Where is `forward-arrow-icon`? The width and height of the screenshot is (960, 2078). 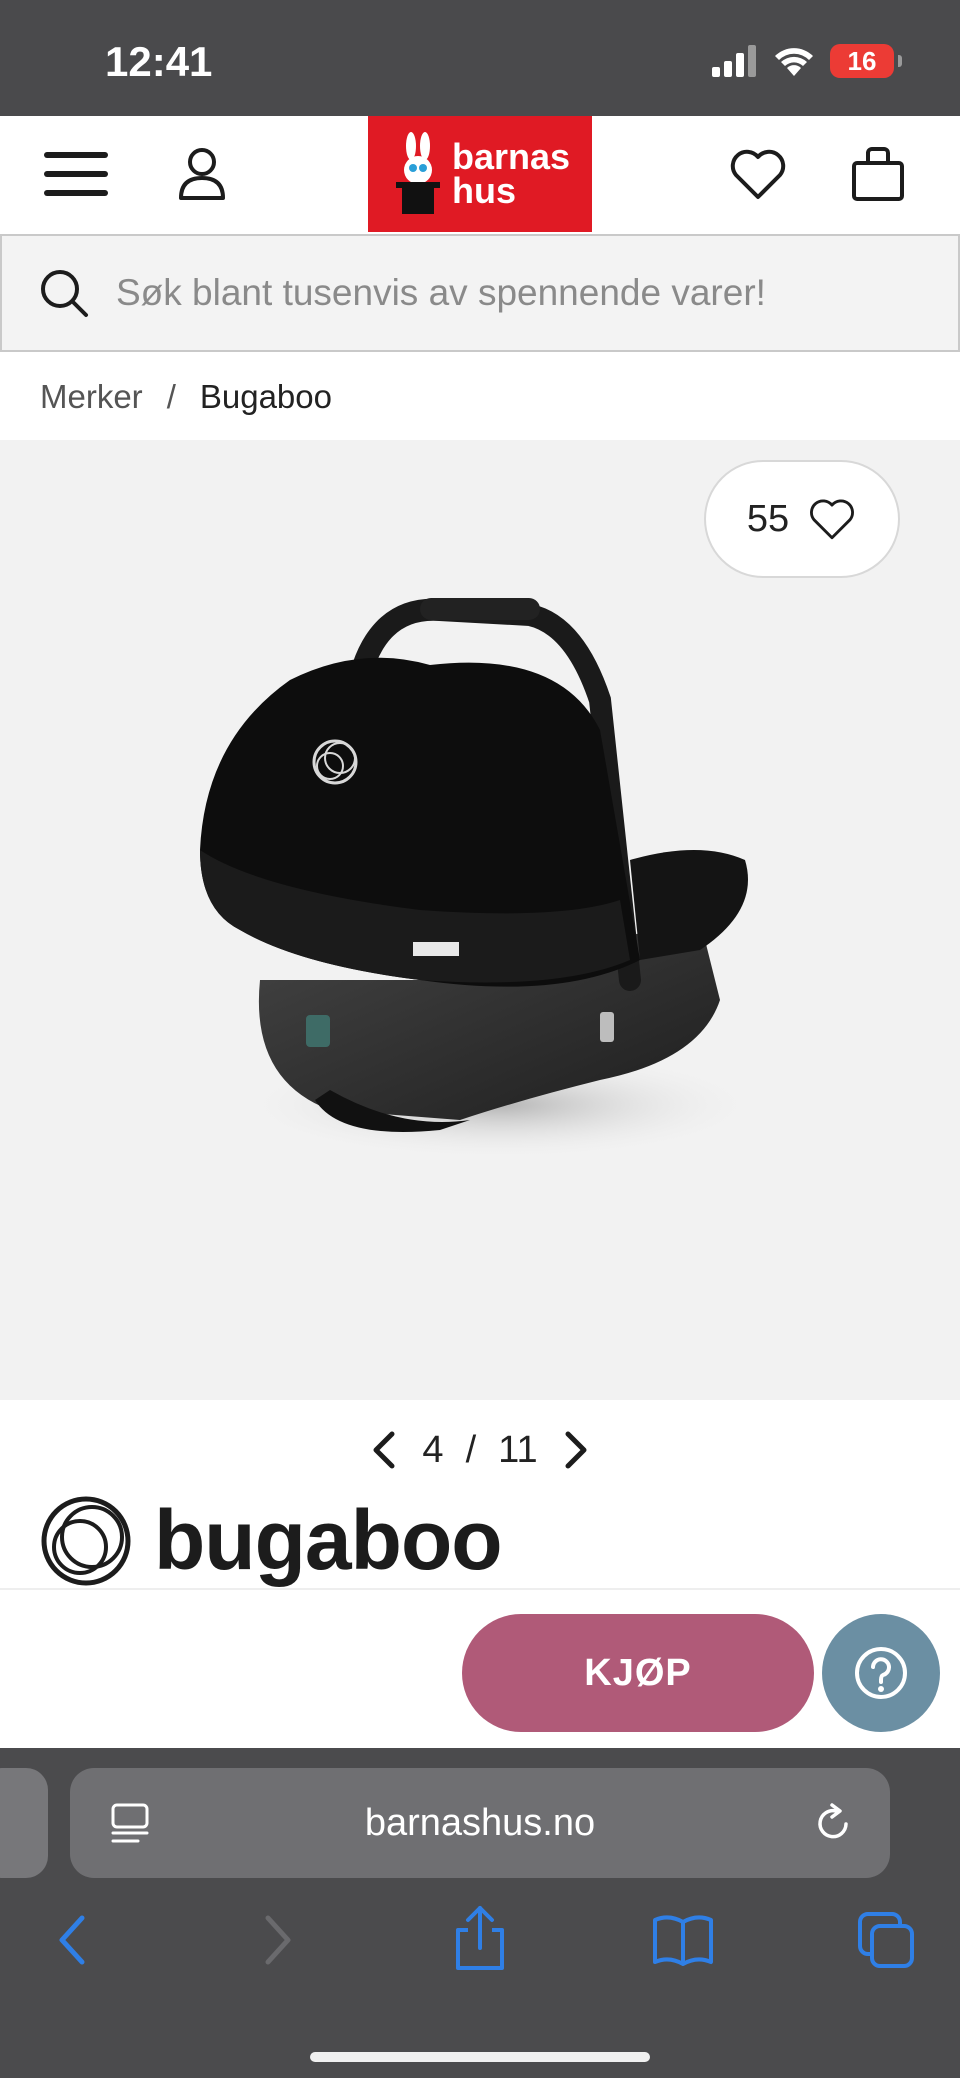
forward-arrow-icon is located at coordinates (278, 1940).